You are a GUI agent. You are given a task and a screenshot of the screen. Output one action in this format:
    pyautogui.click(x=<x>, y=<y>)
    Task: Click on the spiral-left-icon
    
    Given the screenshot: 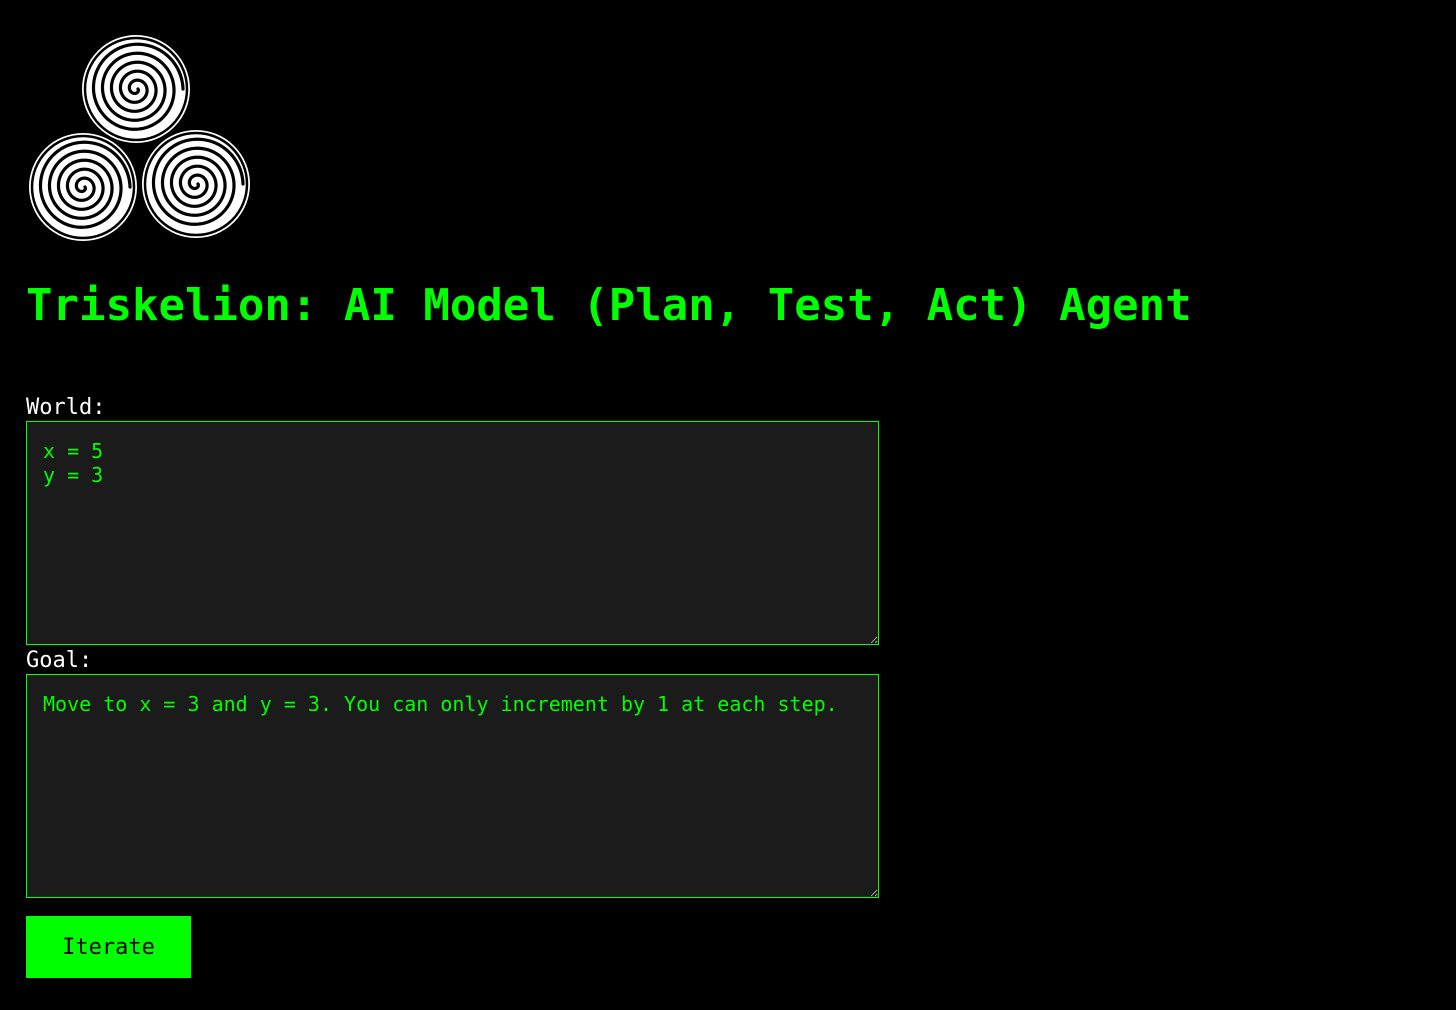 What is the action you would take?
    pyautogui.click(x=83, y=187)
    